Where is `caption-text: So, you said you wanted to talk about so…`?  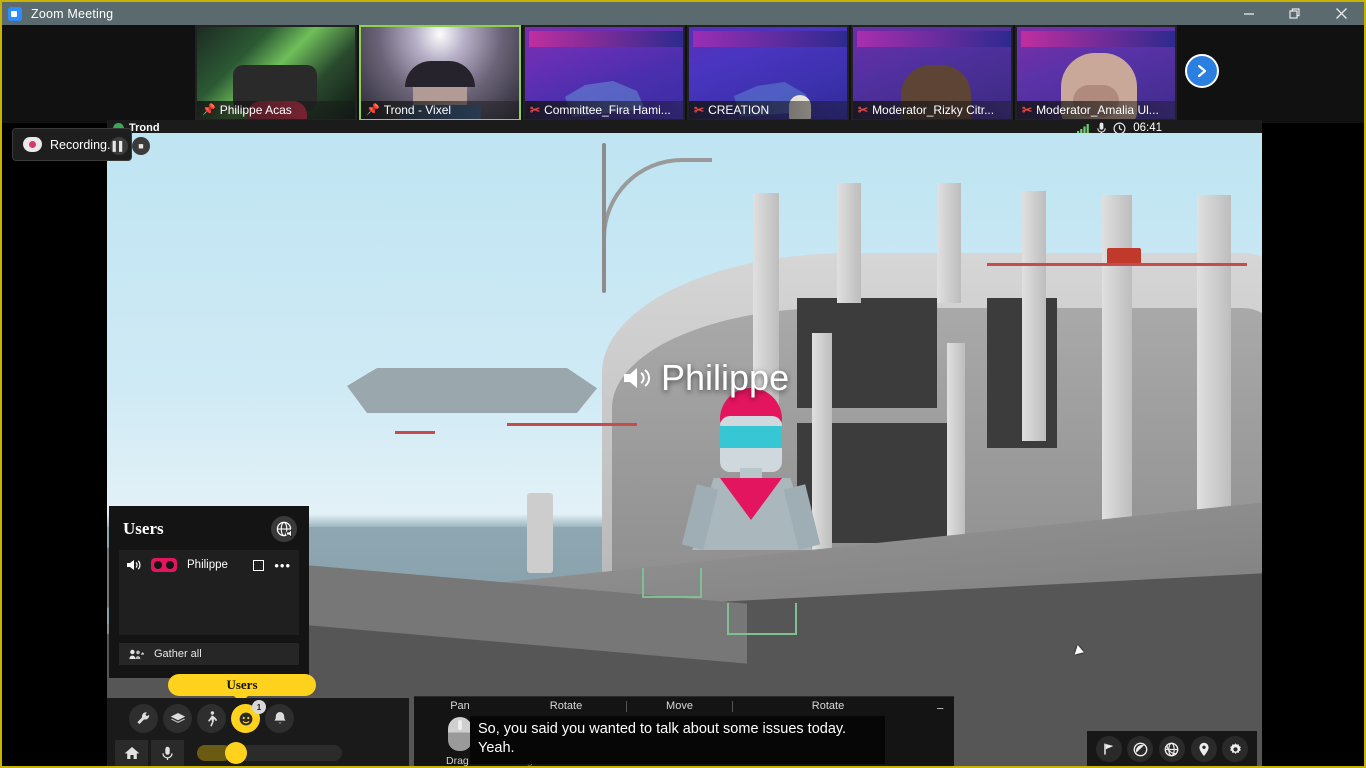
caption-text: So, you said you wanted to talk about so… is located at coordinates (662, 738).